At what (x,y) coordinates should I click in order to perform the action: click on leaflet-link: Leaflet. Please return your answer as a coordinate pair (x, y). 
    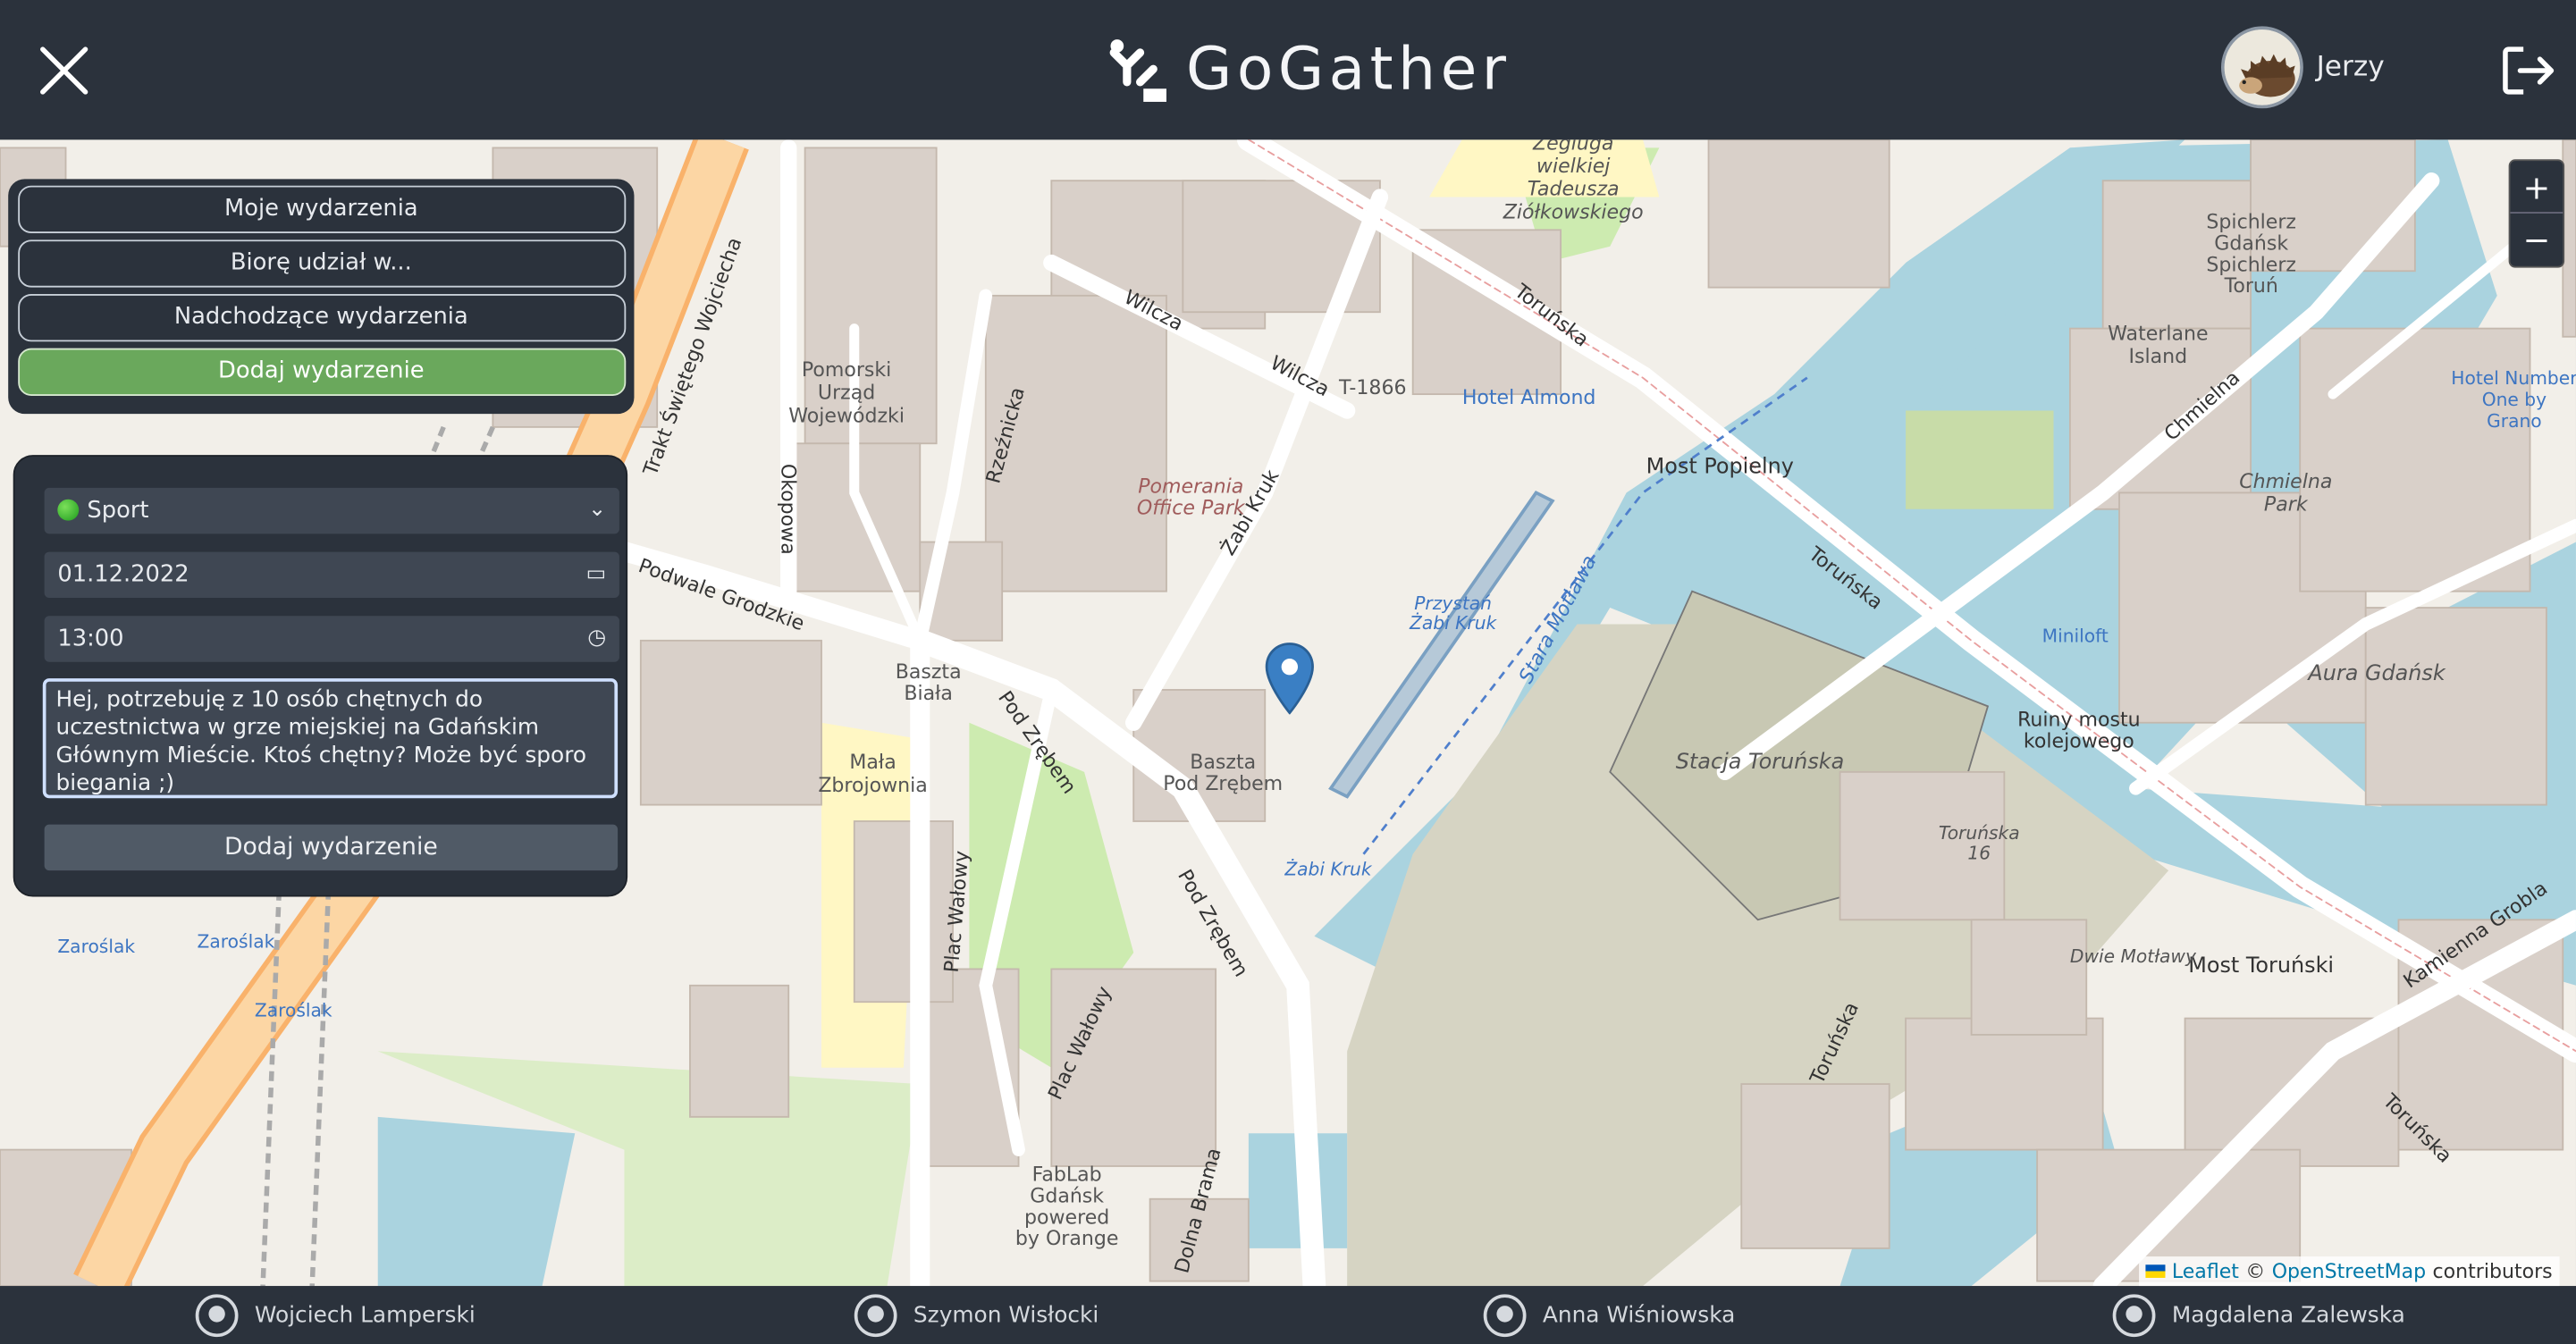
    Looking at the image, I should click on (2206, 1271).